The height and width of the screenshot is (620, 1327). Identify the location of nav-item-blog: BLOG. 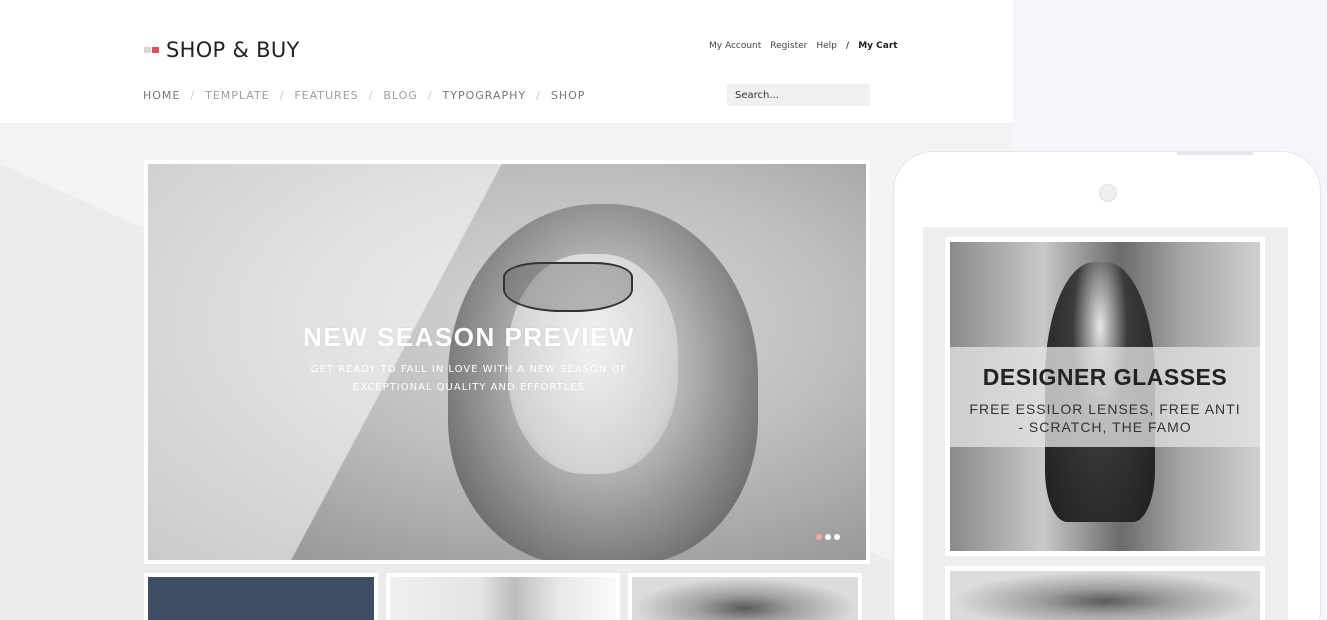
(400, 95).